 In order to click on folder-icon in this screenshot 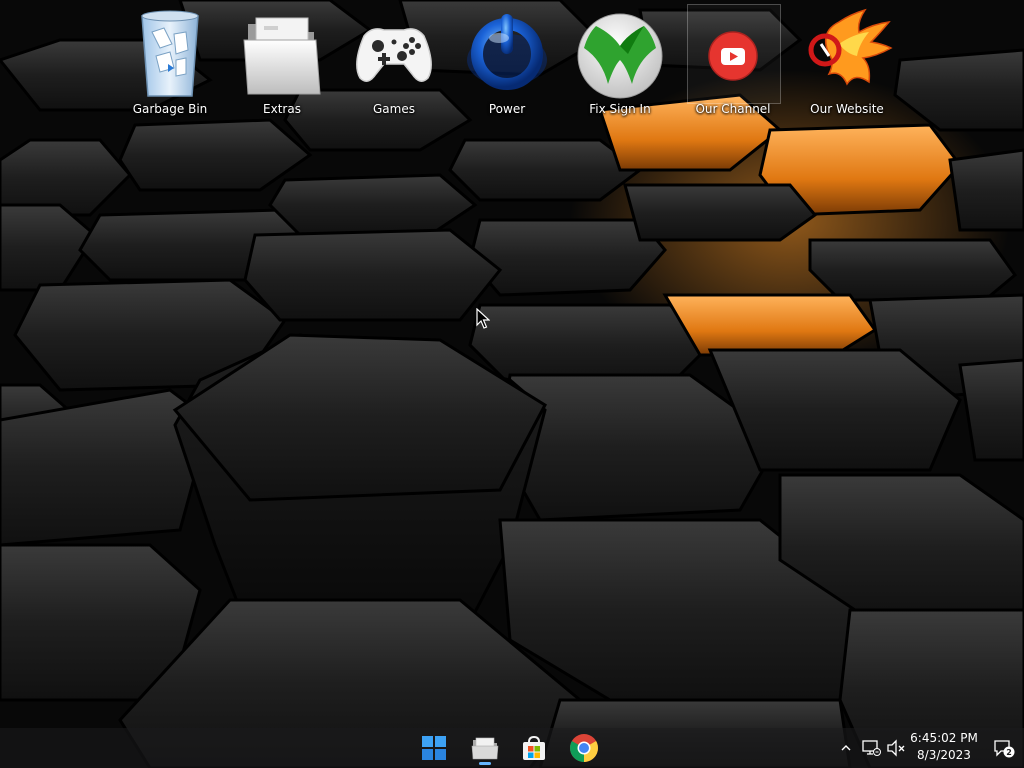, I will do `click(282, 56)`.